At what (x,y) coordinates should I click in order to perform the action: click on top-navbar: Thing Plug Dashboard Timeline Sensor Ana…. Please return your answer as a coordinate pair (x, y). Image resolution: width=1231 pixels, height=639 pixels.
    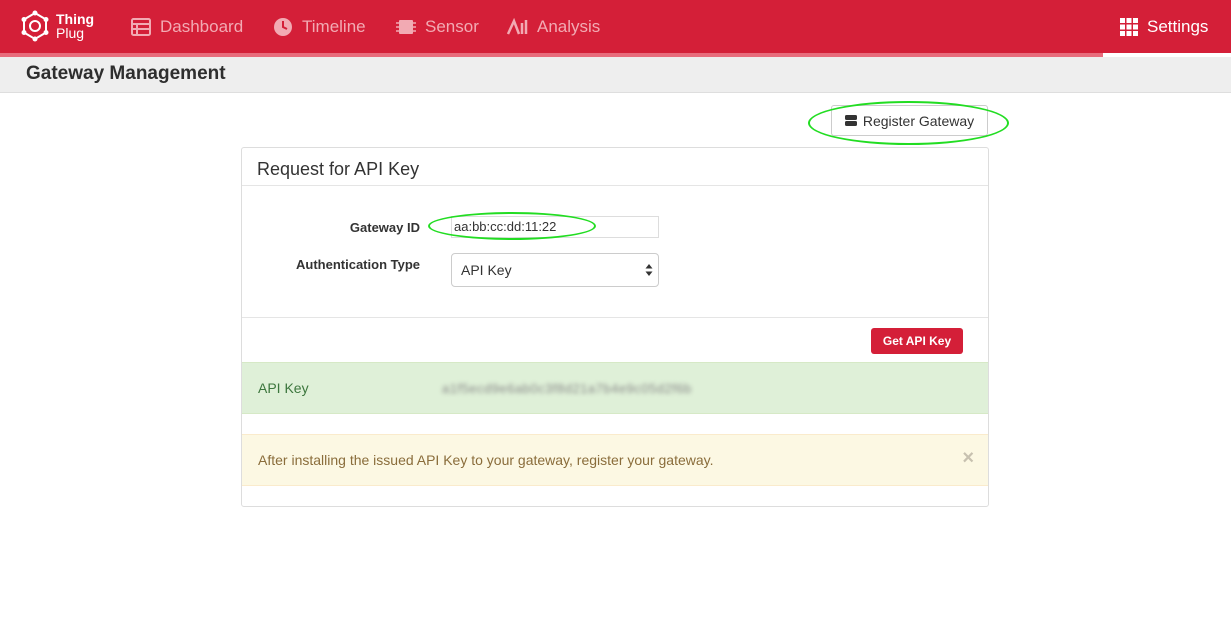
    Looking at the image, I should click on (615, 26).